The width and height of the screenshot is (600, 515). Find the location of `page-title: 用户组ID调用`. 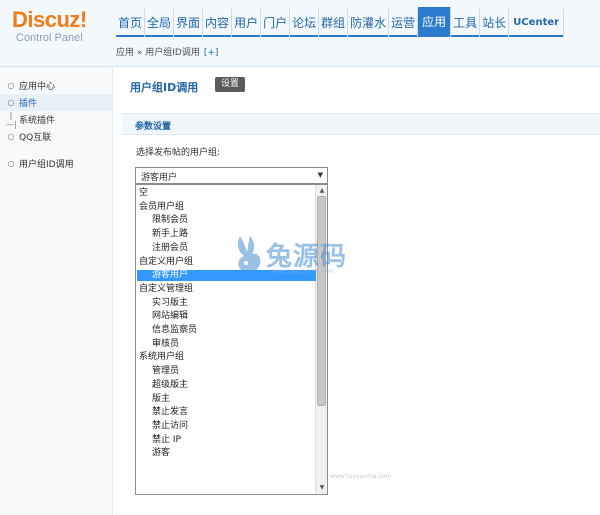

page-title: 用户组ID调用 is located at coordinates (164, 87).